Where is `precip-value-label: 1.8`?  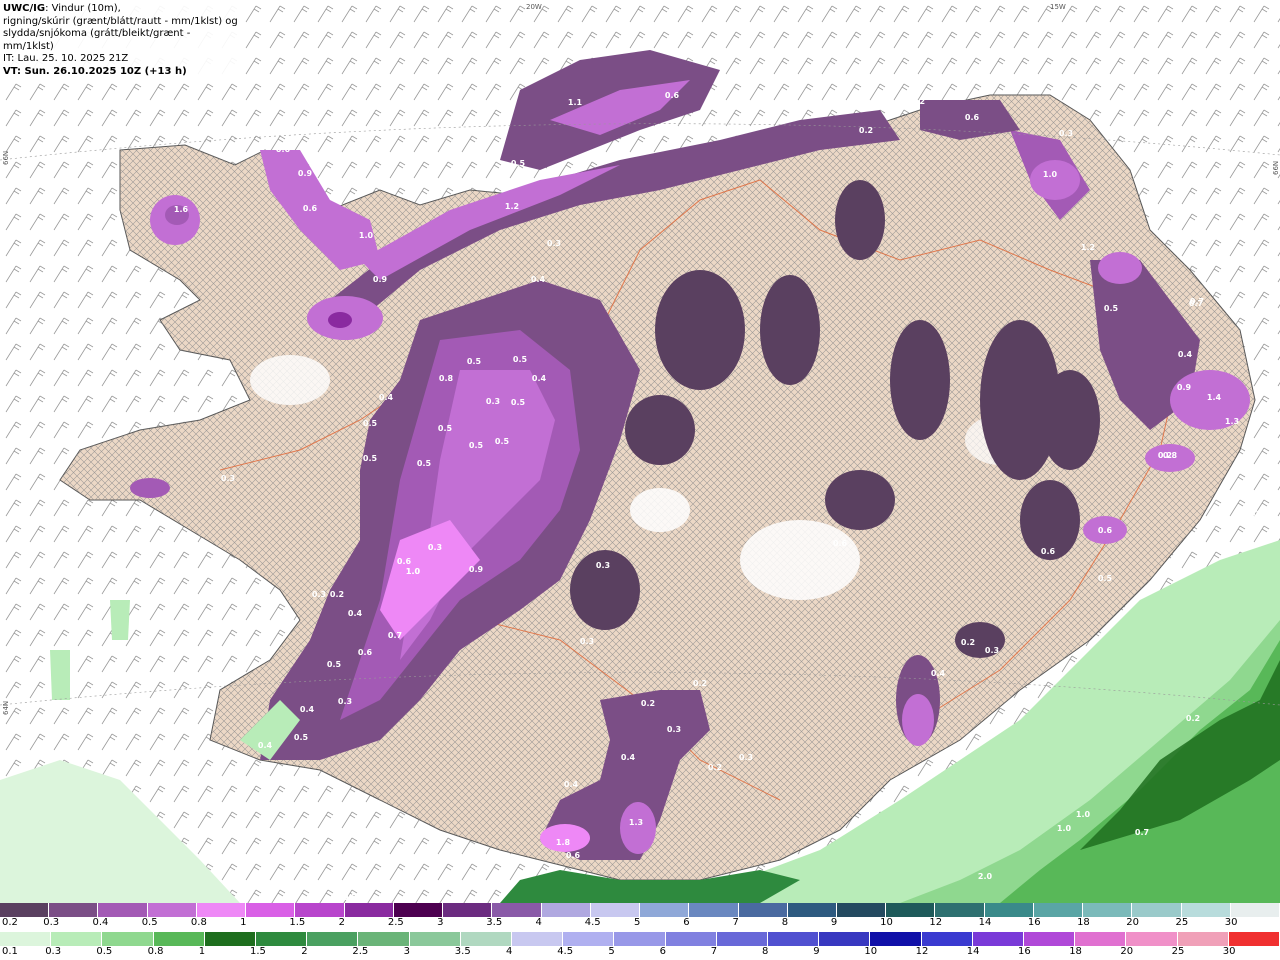
precip-value-label: 1.8 is located at coordinates (563, 842).